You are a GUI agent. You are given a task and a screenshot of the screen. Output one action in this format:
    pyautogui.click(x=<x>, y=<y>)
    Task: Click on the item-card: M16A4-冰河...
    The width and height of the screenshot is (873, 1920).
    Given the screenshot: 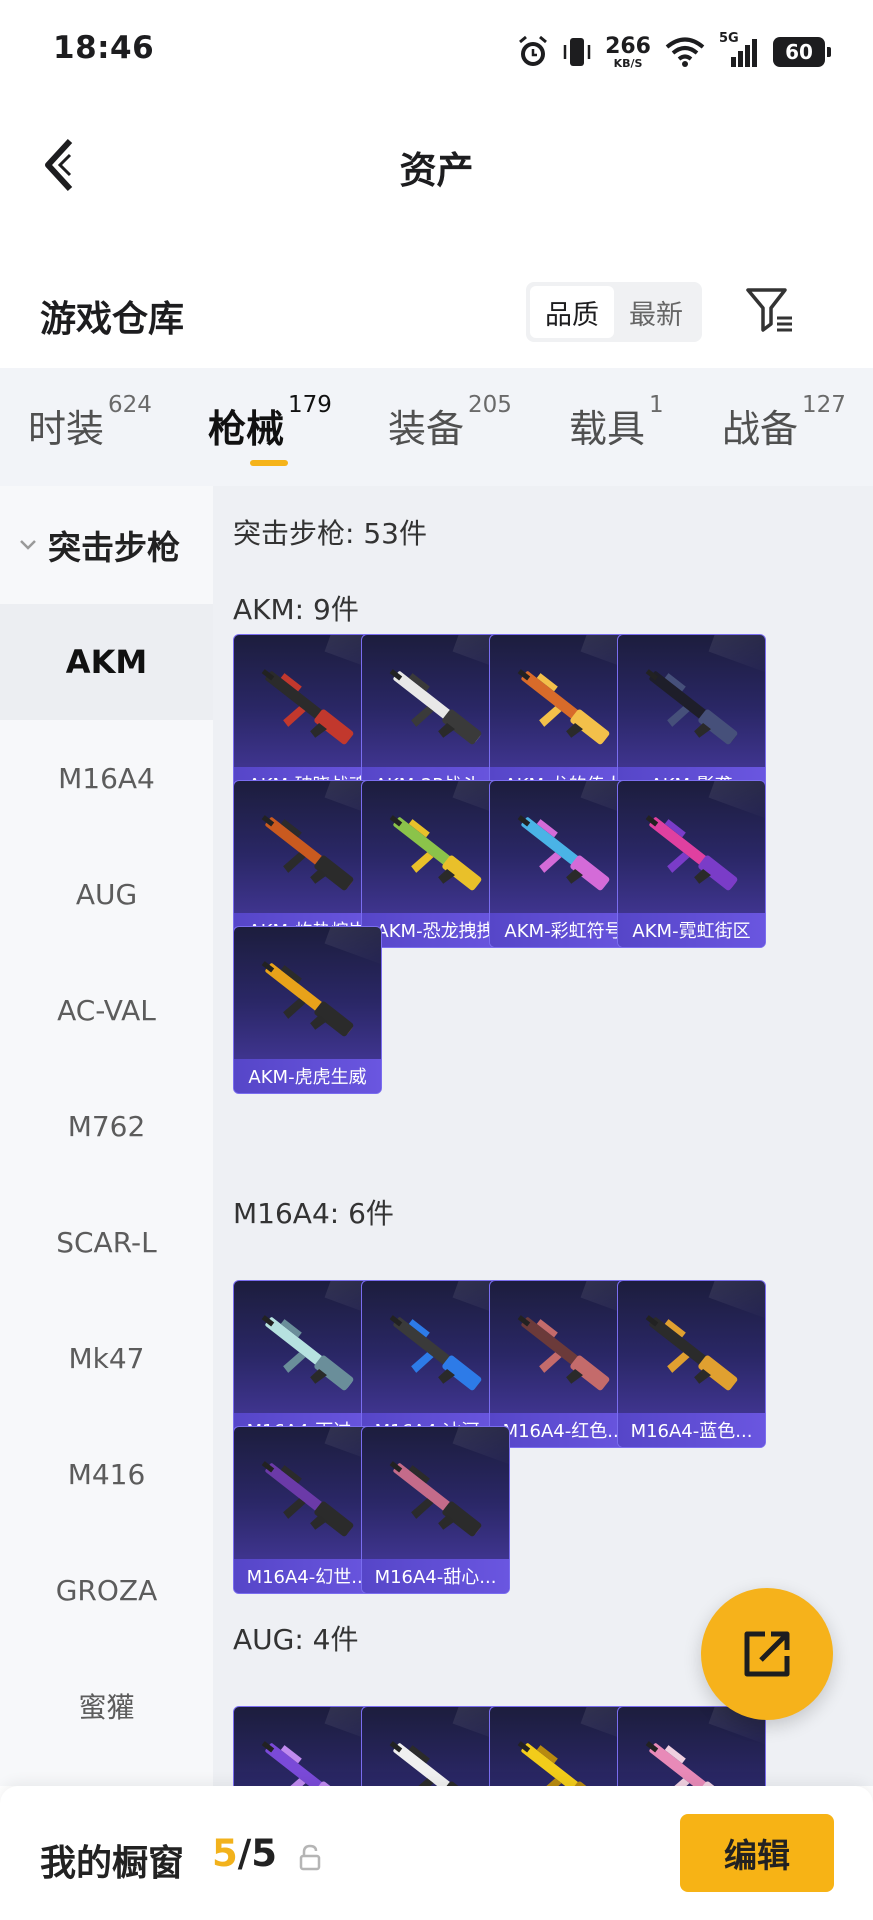 What is the action you would take?
    pyautogui.click(x=435, y=1364)
    